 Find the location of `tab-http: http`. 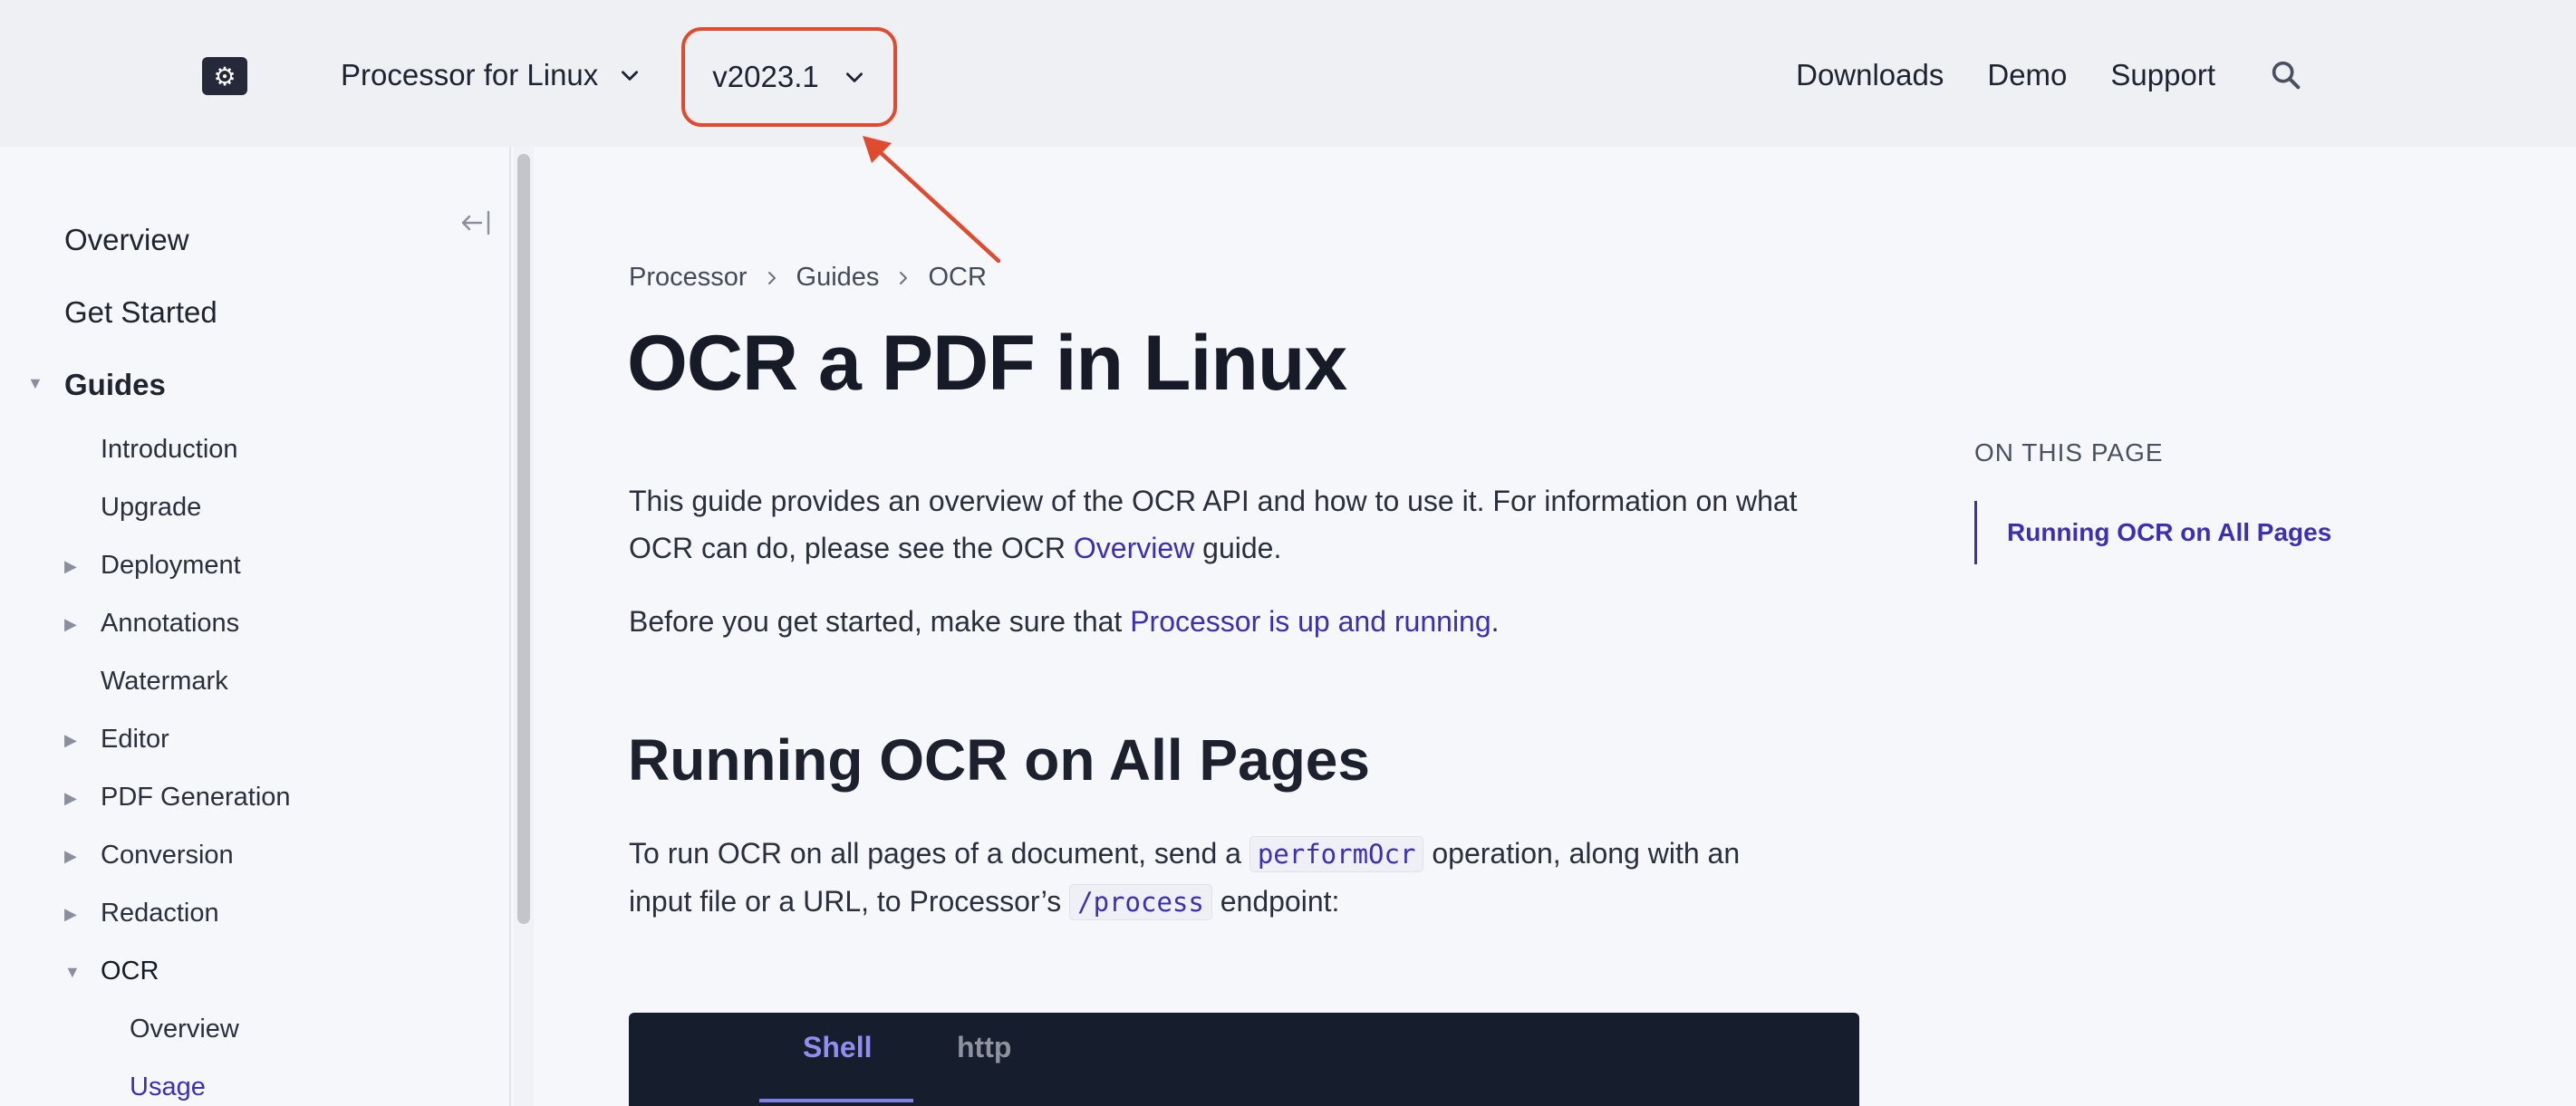

tab-http: http is located at coordinates (984, 1048).